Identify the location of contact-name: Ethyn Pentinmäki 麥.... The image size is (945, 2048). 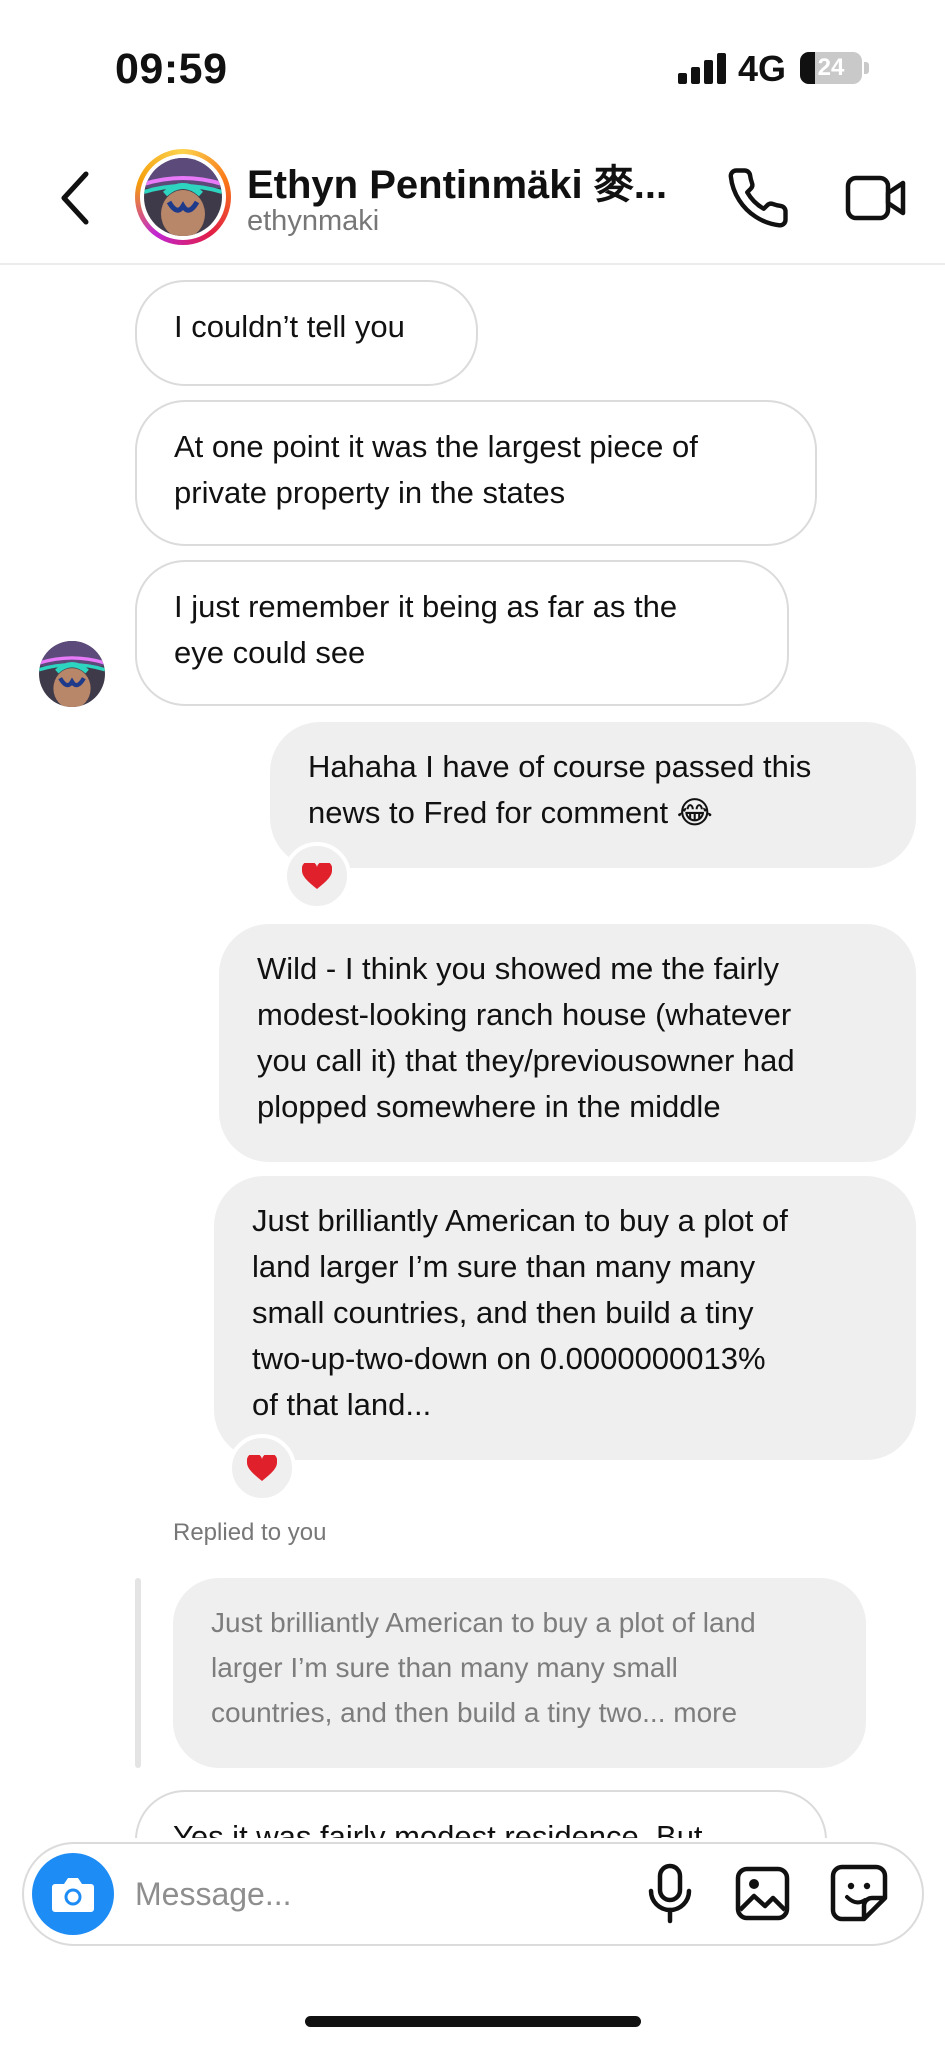
(457, 181).